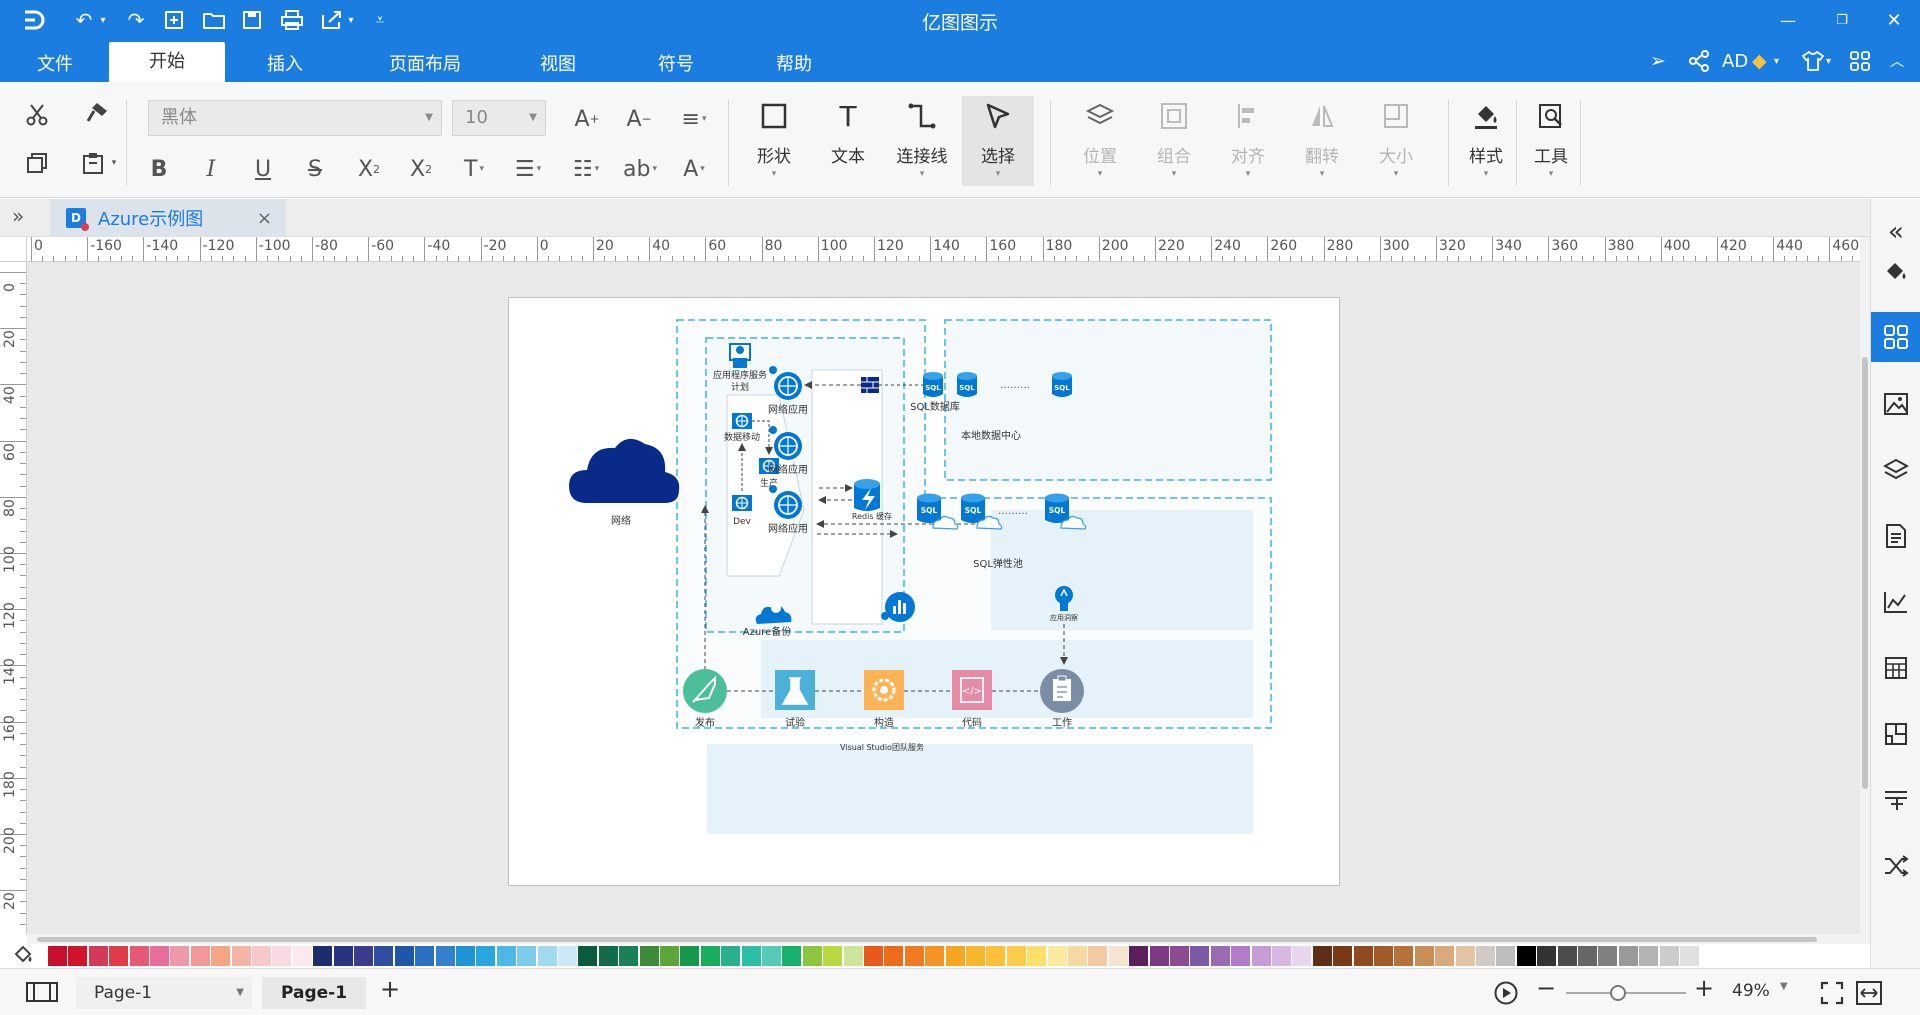  I want to click on tab-symbol: 符号, so click(676, 65).